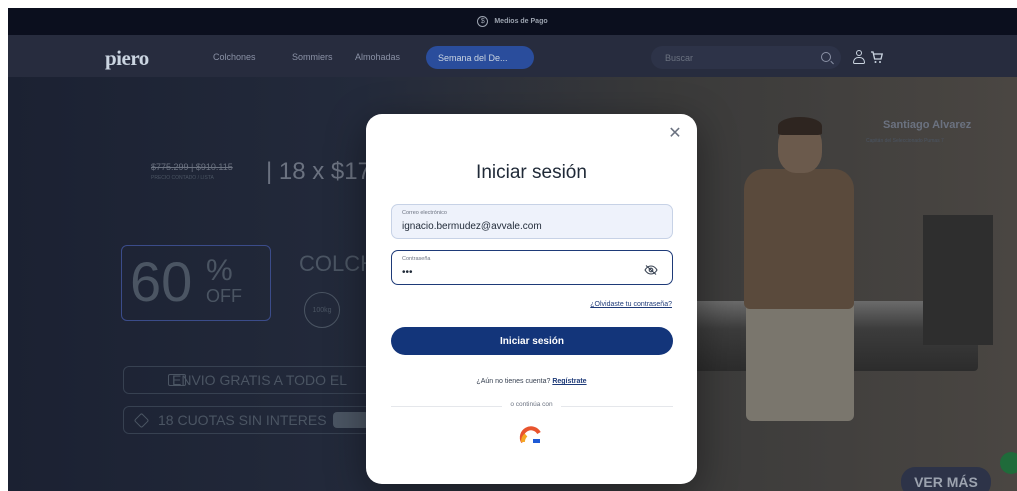  I want to click on or-continue-label: o continúa con, so click(531, 404).